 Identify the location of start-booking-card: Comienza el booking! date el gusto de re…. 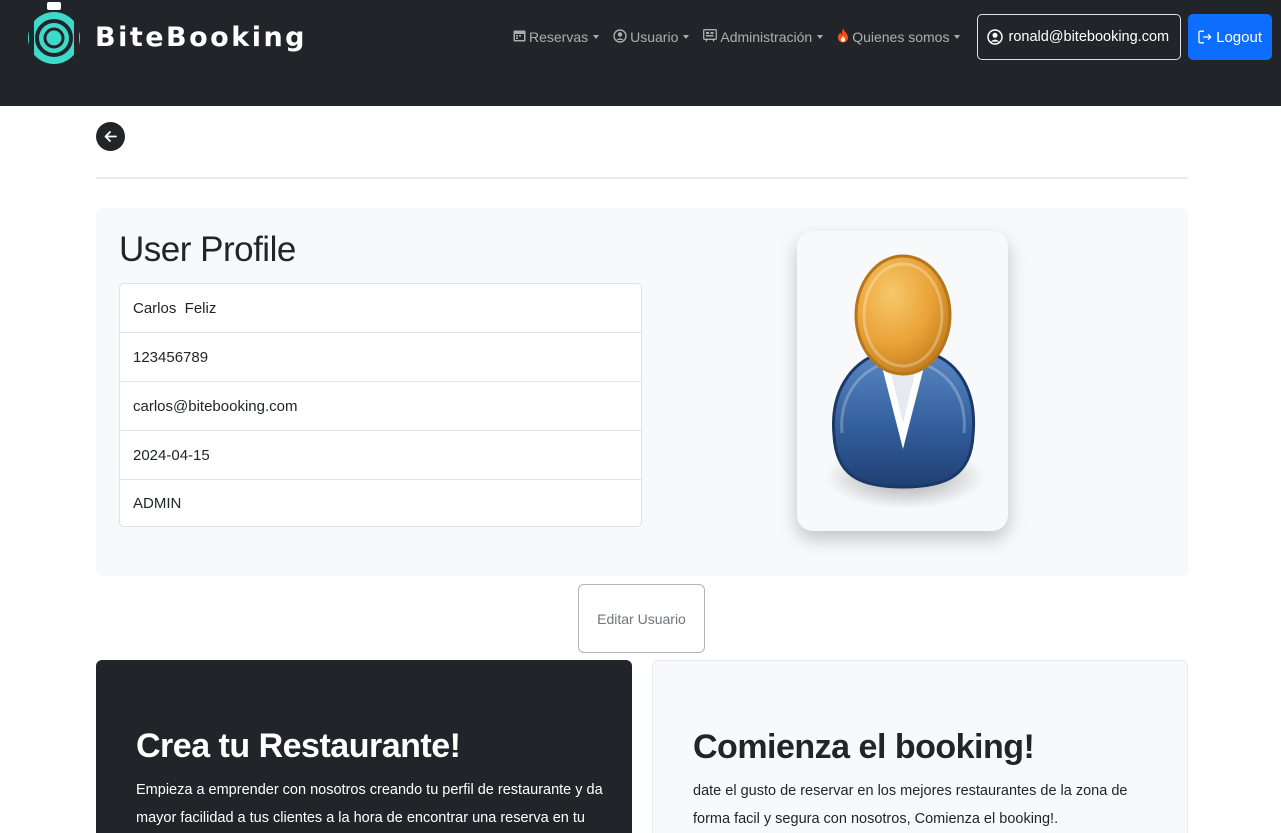
(920, 746).